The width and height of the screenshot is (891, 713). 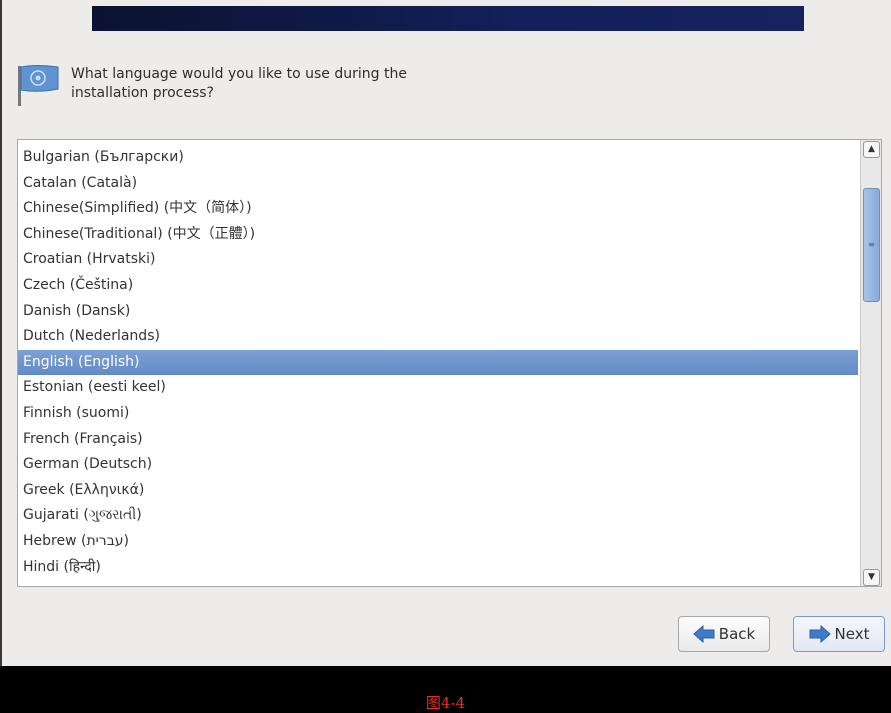 What do you see at coordinates (438, 337) in the screenshot?
I see `language-item: Dutch (Nederlands)` at bounding box center [438, 337].